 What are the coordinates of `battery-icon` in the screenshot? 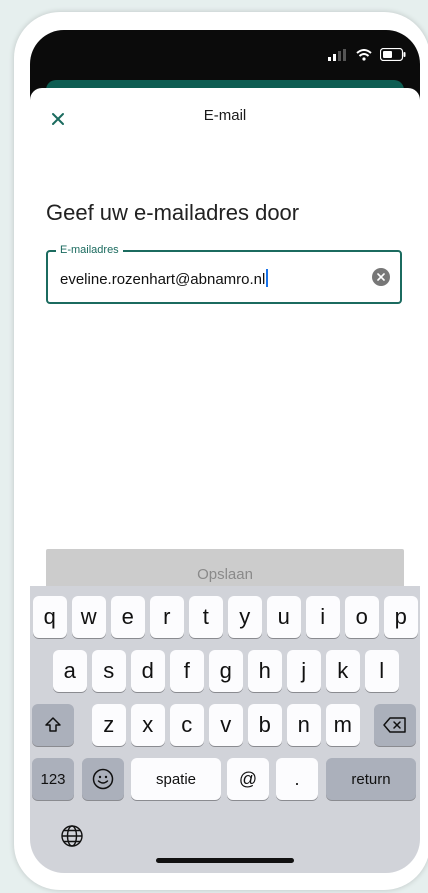 It's located at (392, 56).